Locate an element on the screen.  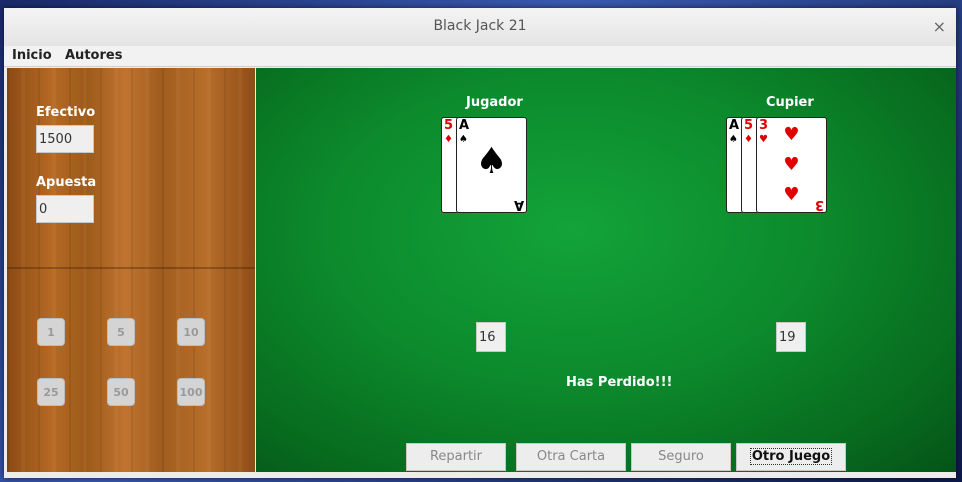
dealer-label: Cupier is located at coordinates (790, 102).